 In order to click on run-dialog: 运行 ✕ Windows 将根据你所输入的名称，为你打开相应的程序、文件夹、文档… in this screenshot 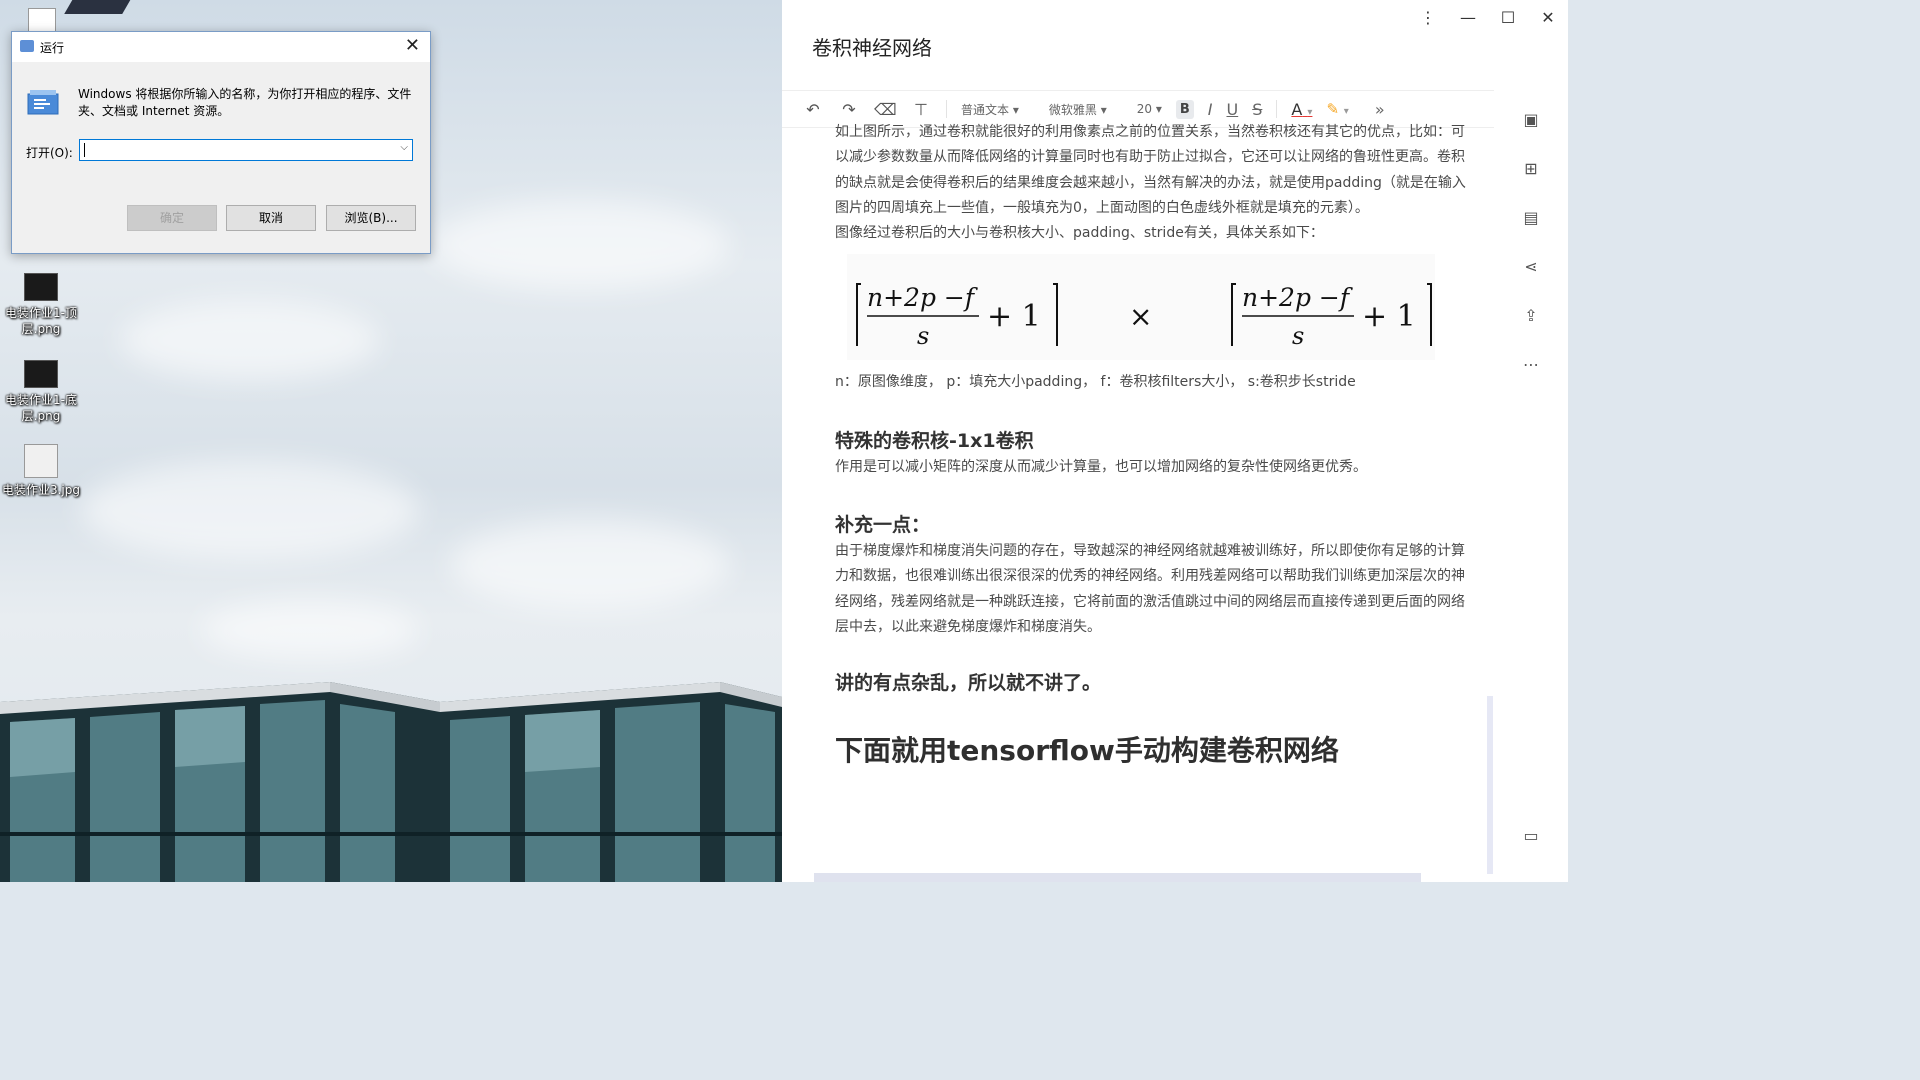, I will do `click(221, 142)`.